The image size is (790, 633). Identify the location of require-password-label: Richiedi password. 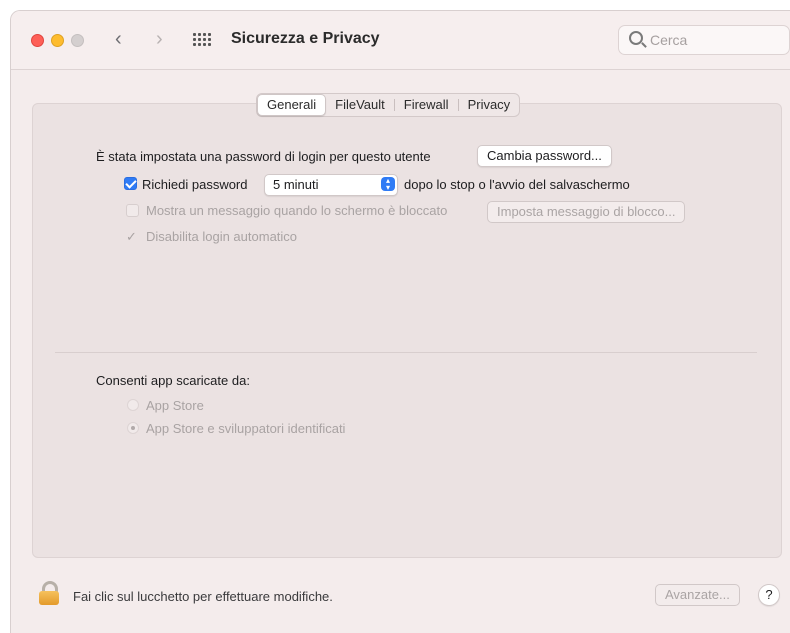
(195, 184).